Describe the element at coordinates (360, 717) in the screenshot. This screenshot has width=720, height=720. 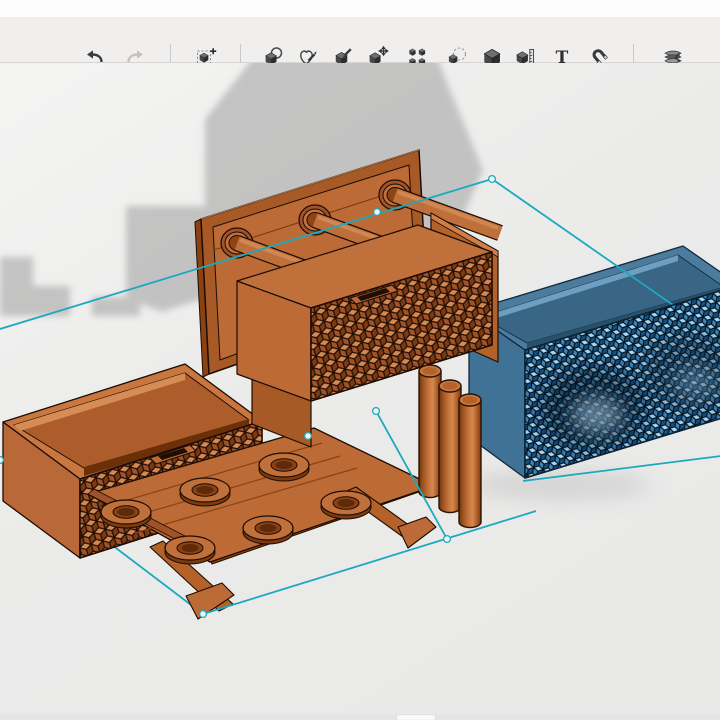
I see `bottom-edge-strip` at that location.